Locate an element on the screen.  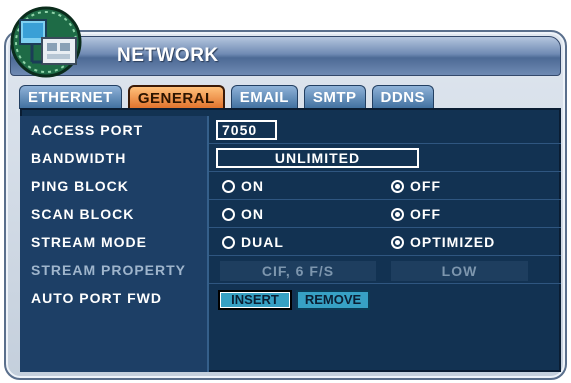
scan-block-on-label: ON is located at coordinates (252, 214).